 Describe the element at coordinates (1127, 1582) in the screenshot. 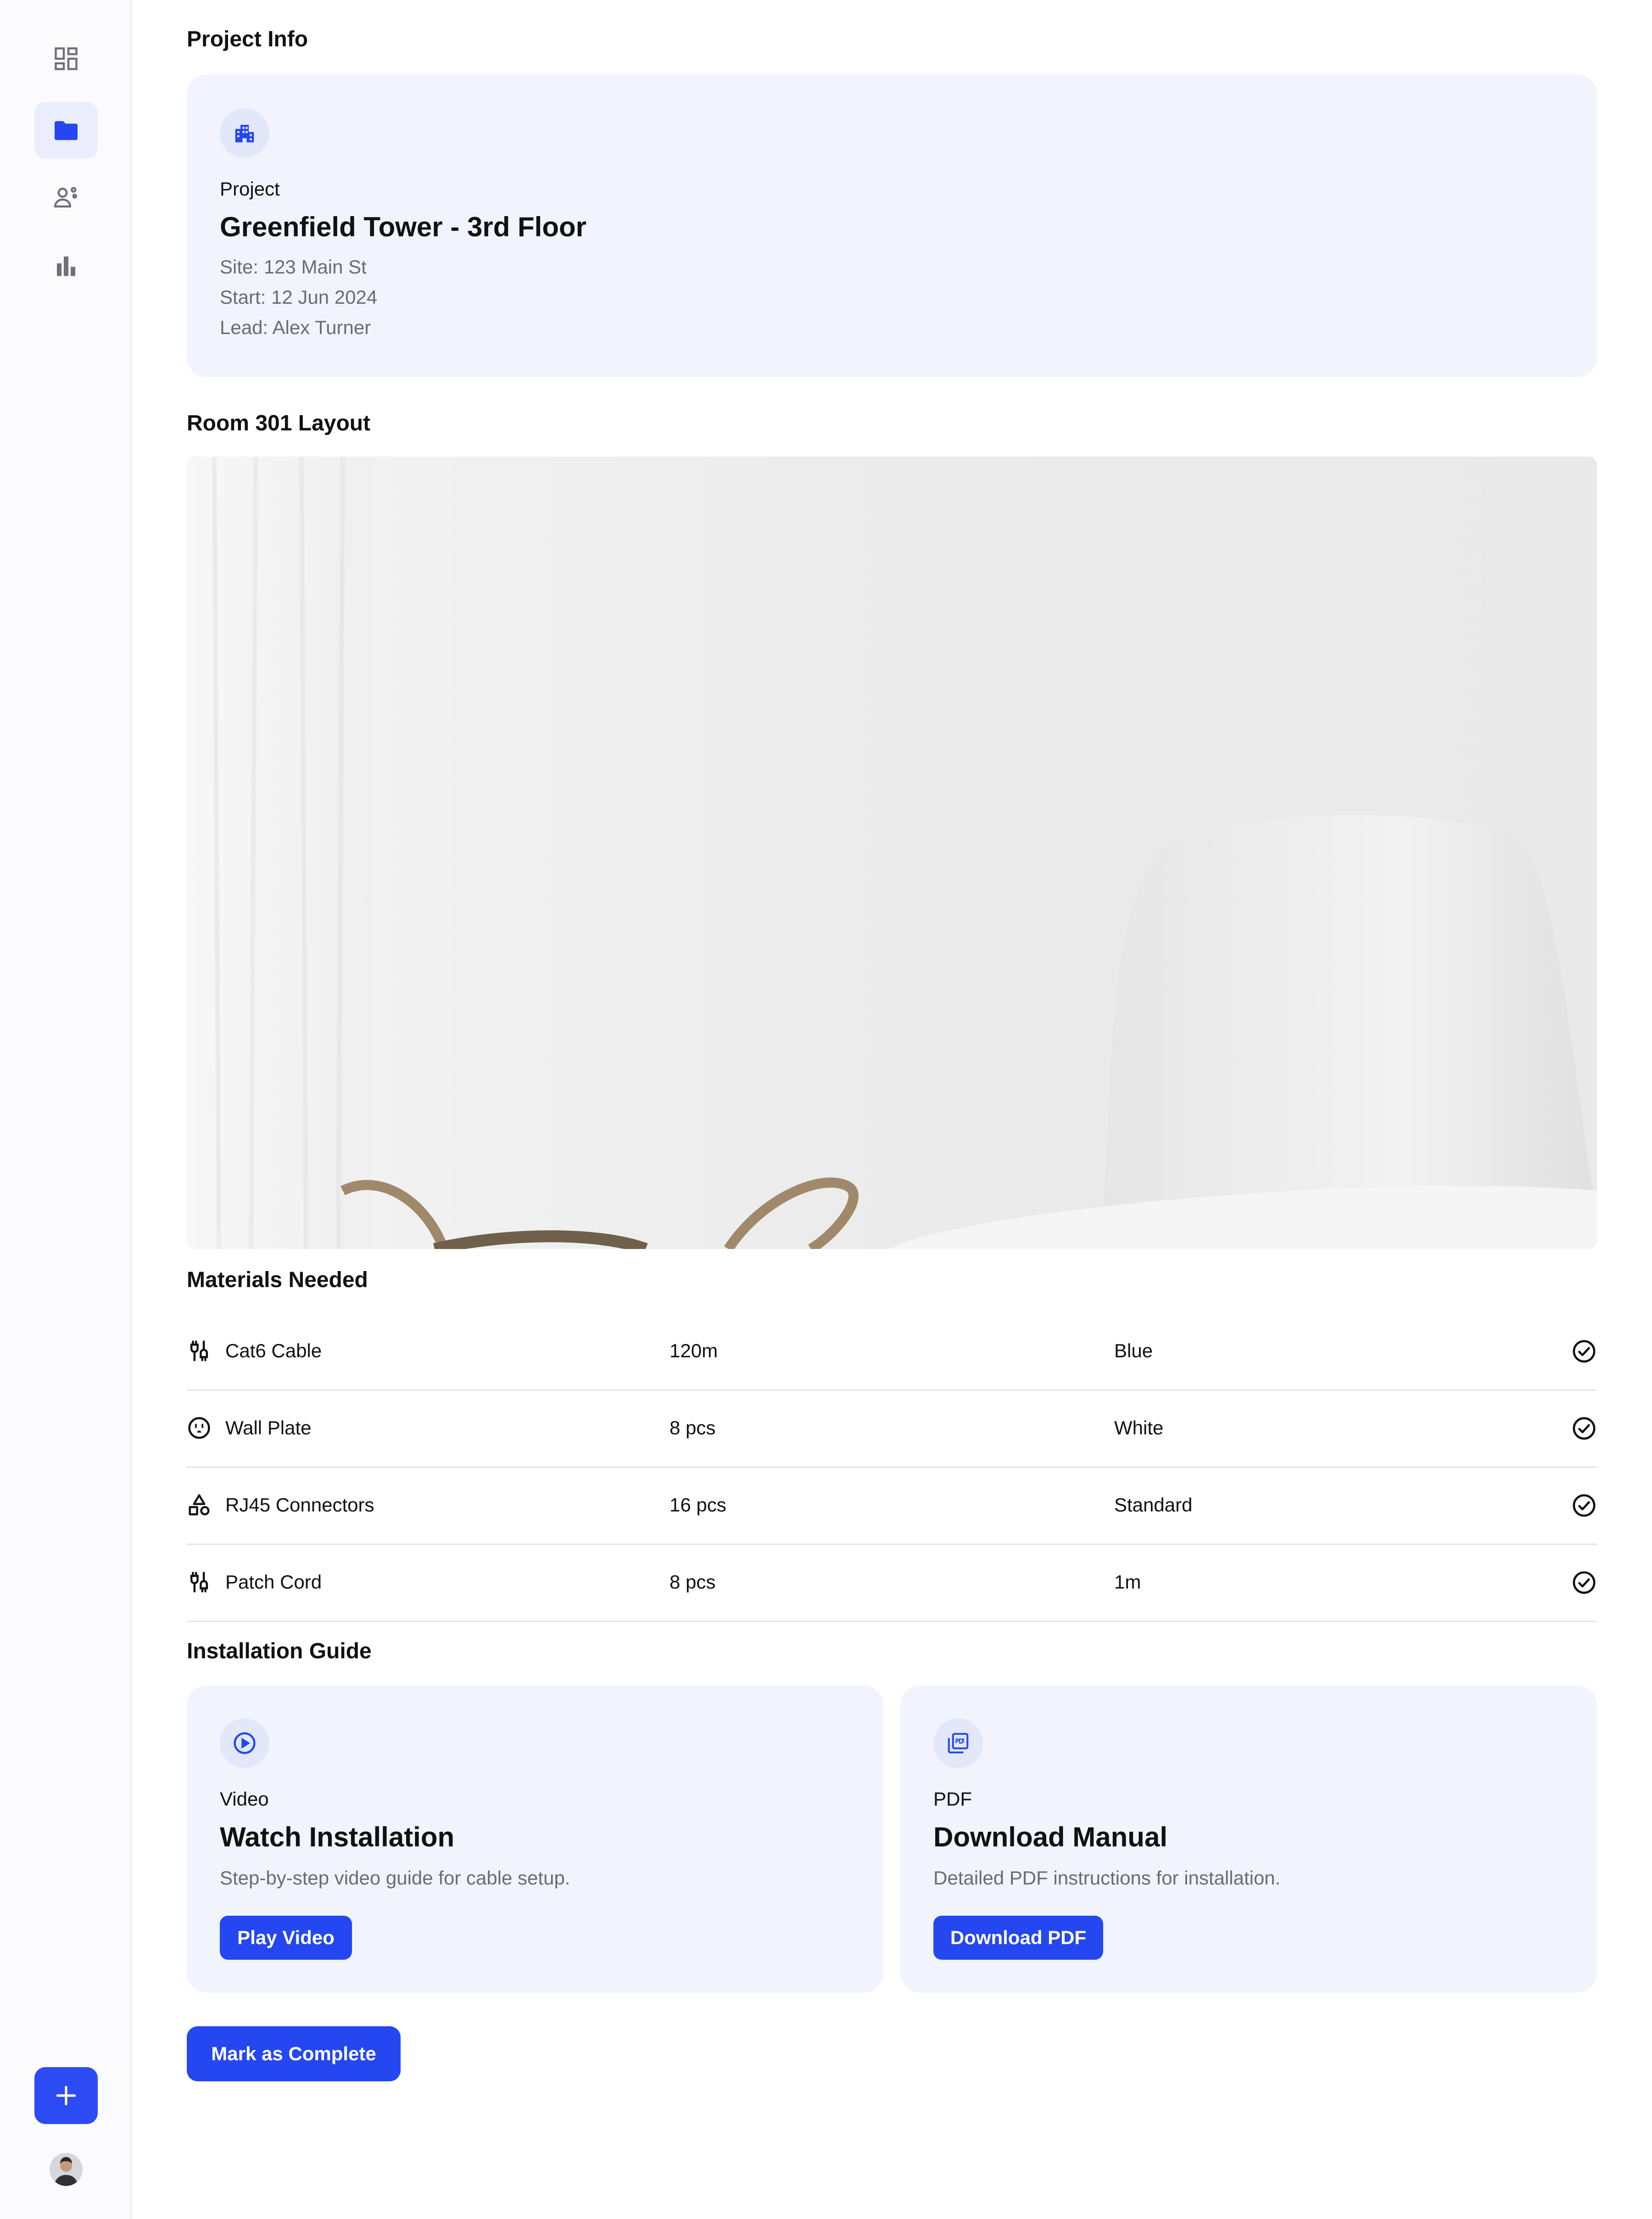

I see `material-spec: 1m` at that location.